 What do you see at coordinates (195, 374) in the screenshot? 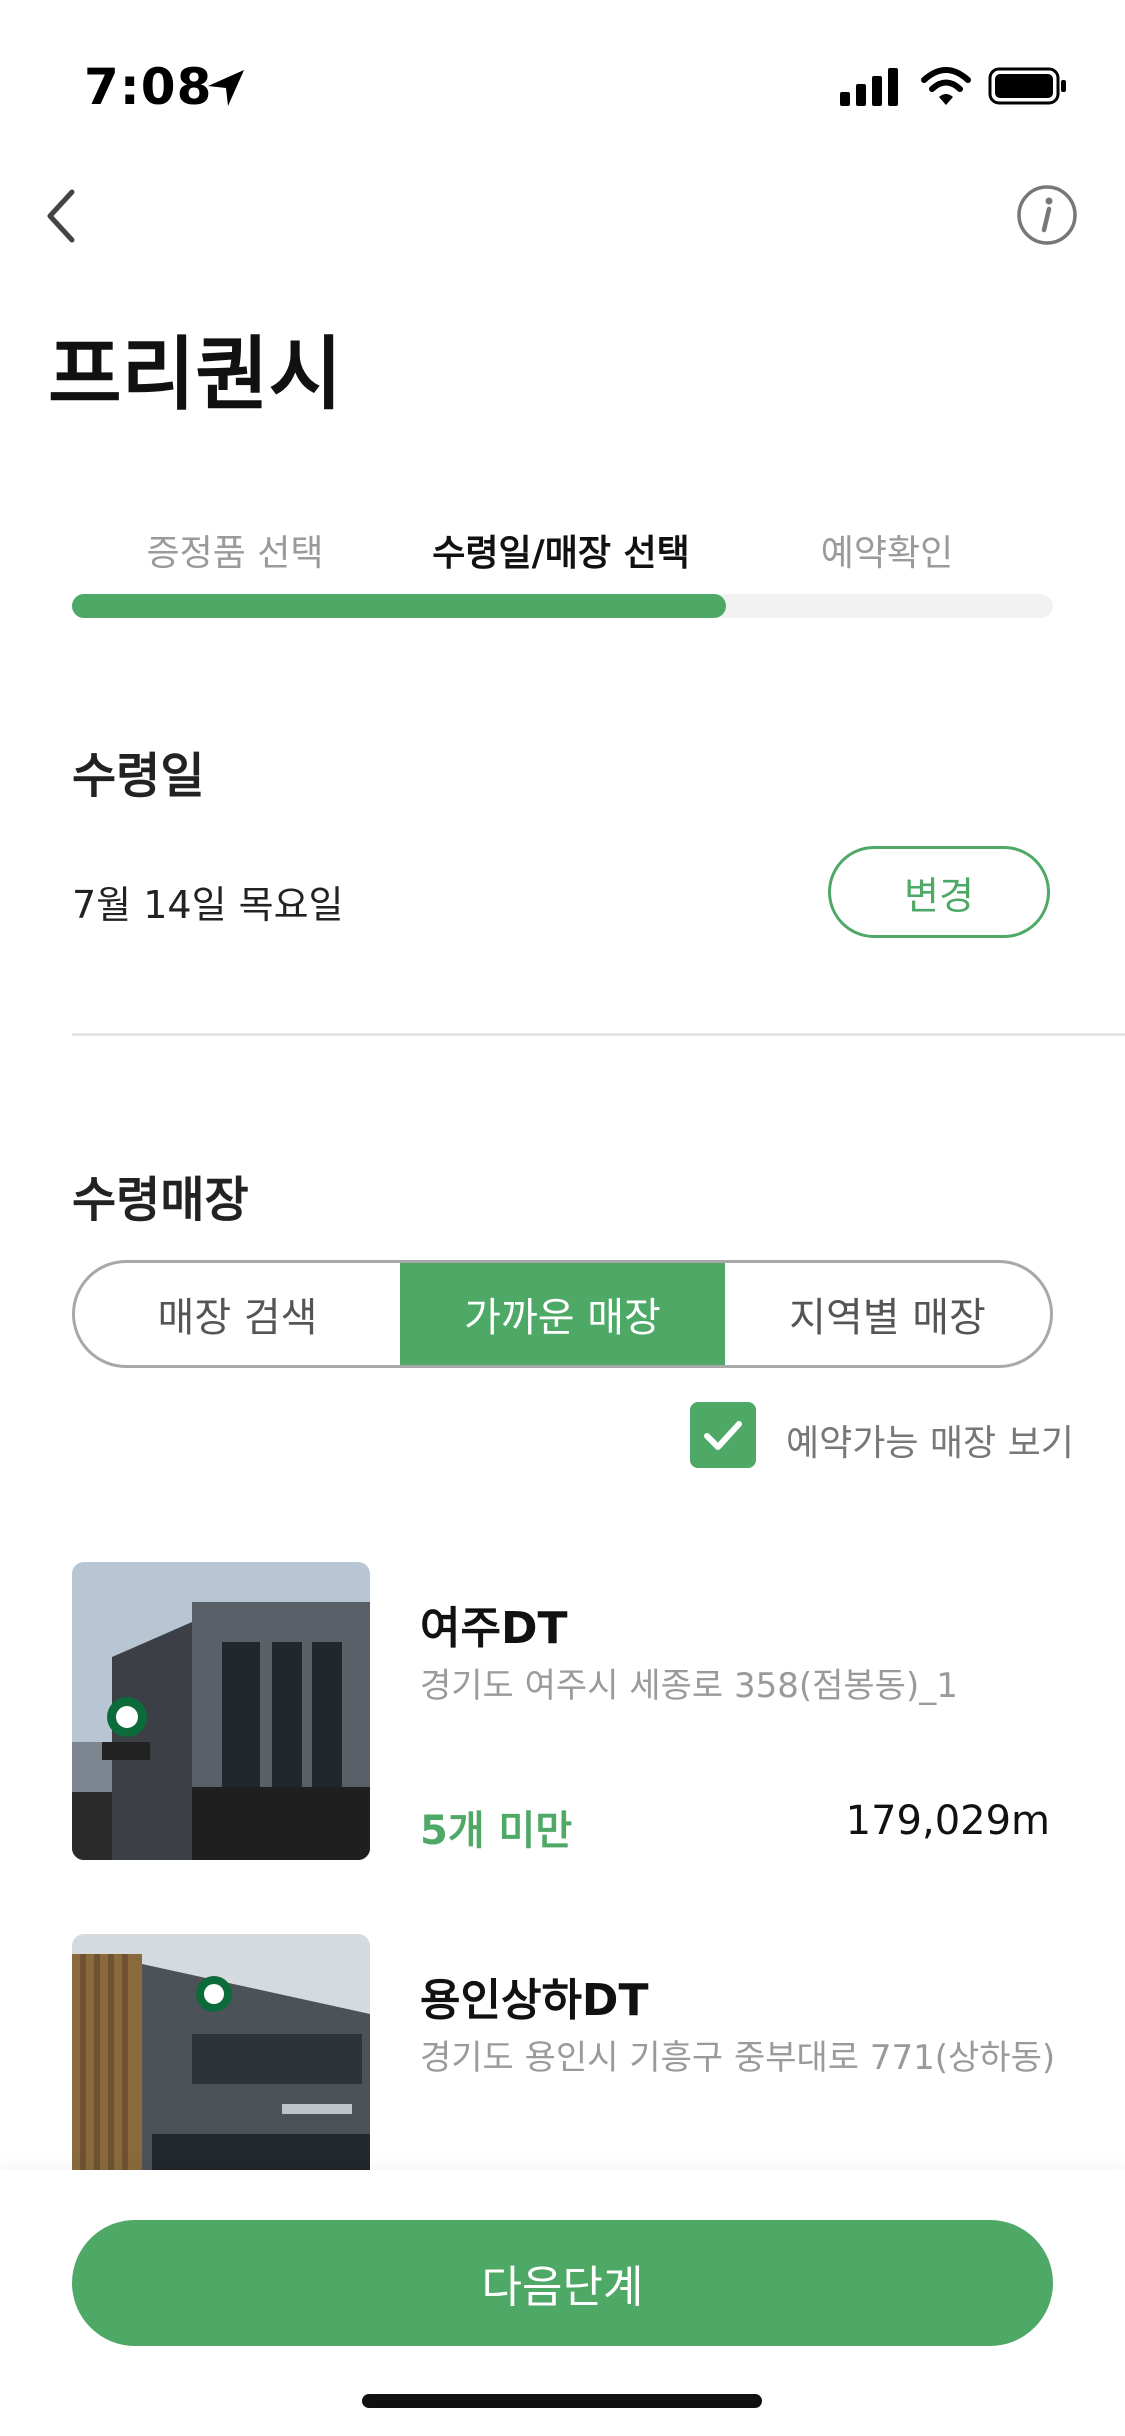
I see `page-title: 프리퀀시` at bounding box center [195, 374].